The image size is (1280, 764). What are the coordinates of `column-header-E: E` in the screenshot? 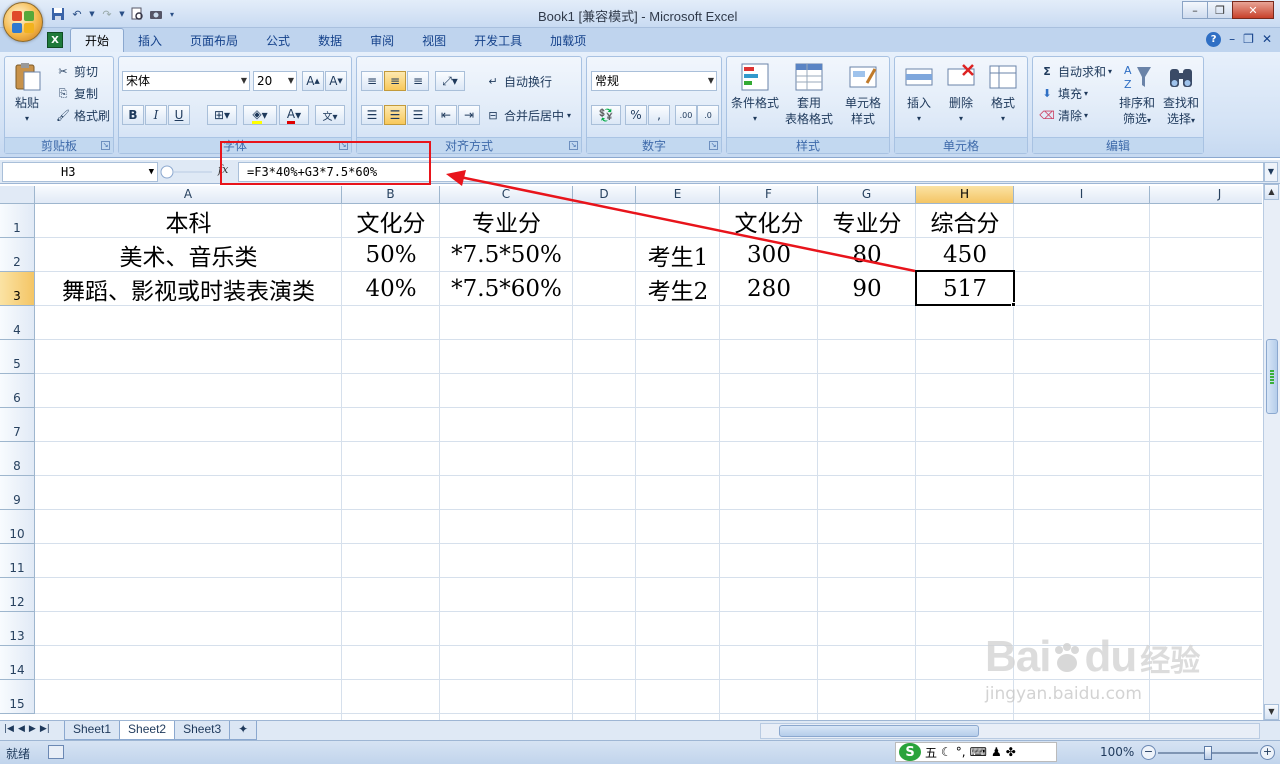 It's located at (678, 195).